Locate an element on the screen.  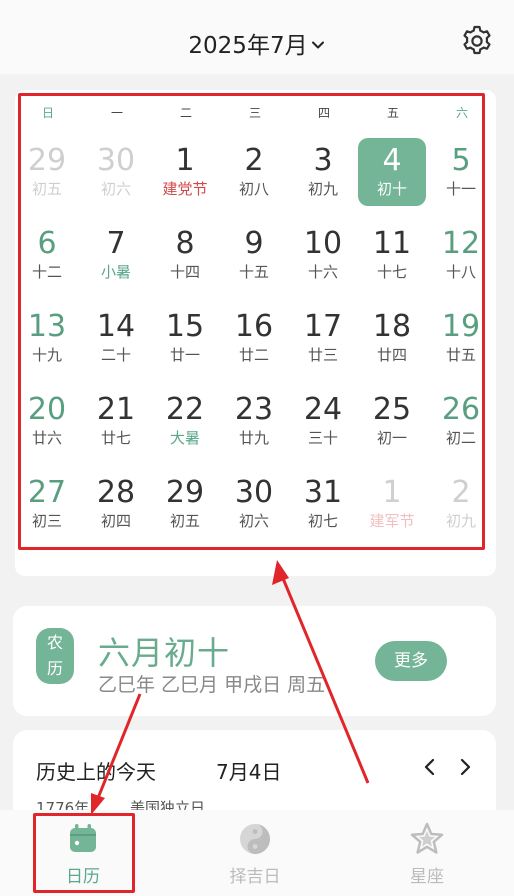
calendar-day: 2 初九 is located at coordinates (461, 504).